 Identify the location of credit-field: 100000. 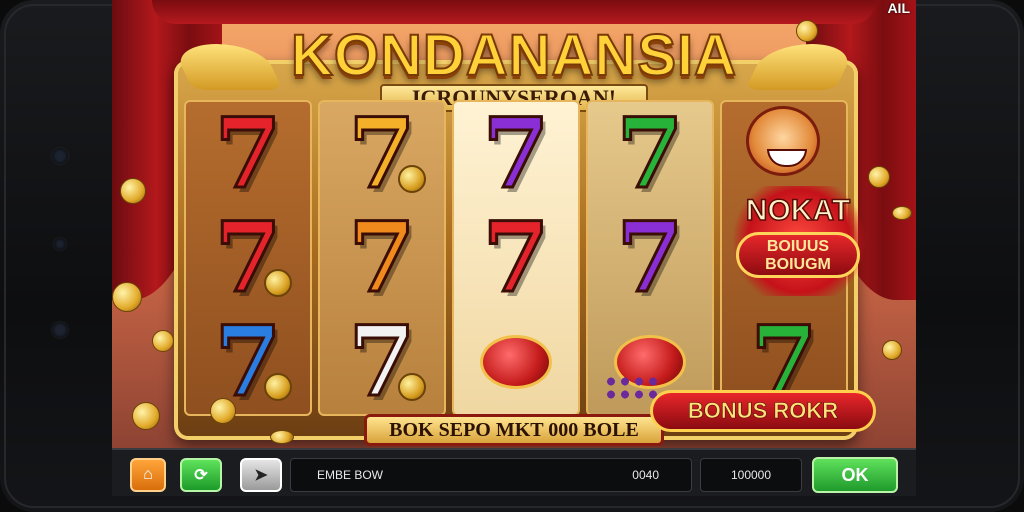
(751, 475).